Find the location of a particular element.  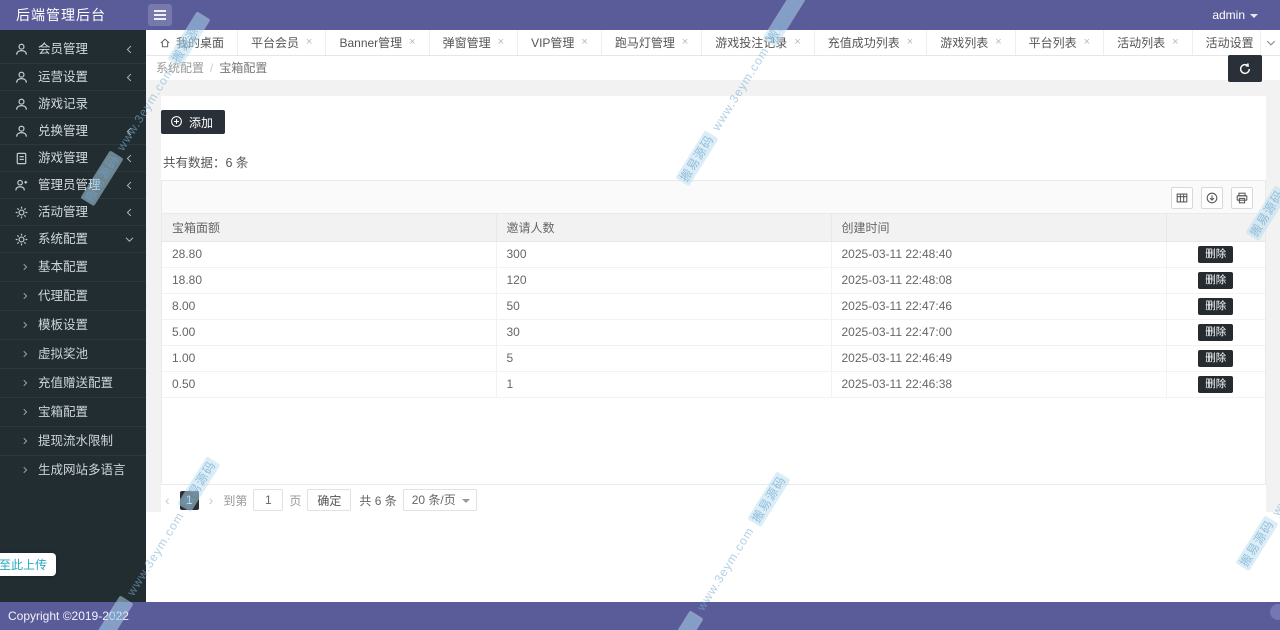

table-row: 1.00 5 2025-03-11 22:46:49 删除 is located at coordinates (713, 358).